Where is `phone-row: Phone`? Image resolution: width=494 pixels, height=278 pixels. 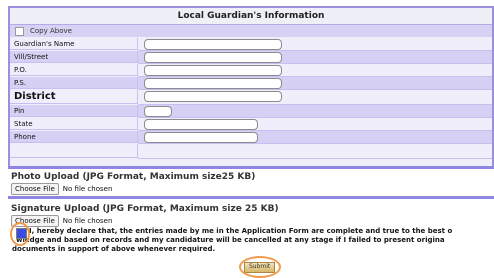
phone-row: Phone is located at coordinates (251, 137).